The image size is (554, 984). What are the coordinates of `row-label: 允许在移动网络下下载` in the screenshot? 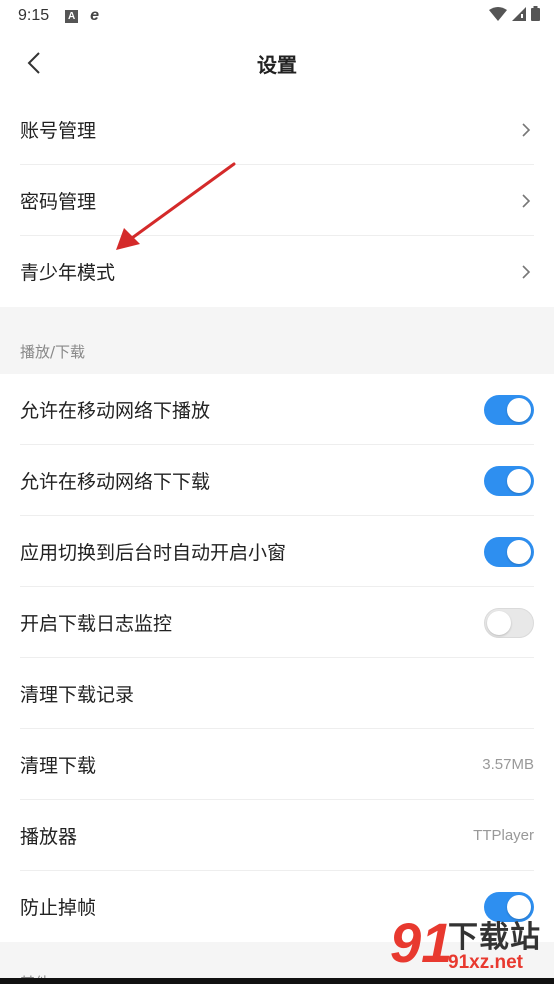 It's located at (115, 482).